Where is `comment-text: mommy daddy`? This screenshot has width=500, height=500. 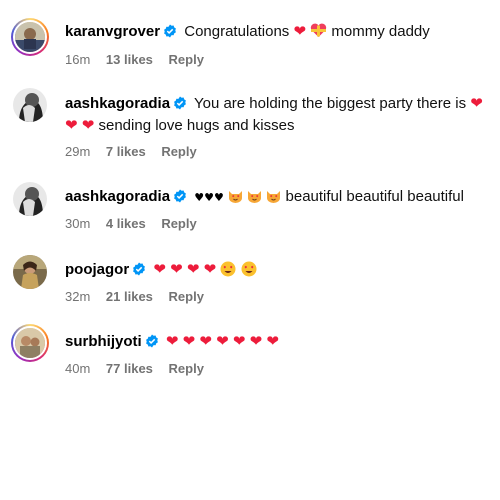
comment-text: mommy daddy is located at coordinates (380, 31).